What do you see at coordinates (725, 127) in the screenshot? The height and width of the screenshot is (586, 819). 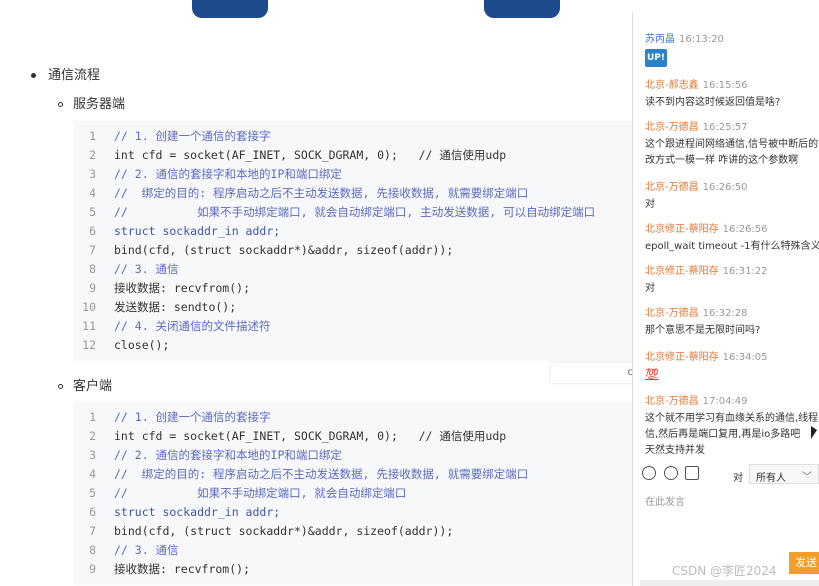 I see `message-time: 16:25:57` at bounding box center [725, 127].